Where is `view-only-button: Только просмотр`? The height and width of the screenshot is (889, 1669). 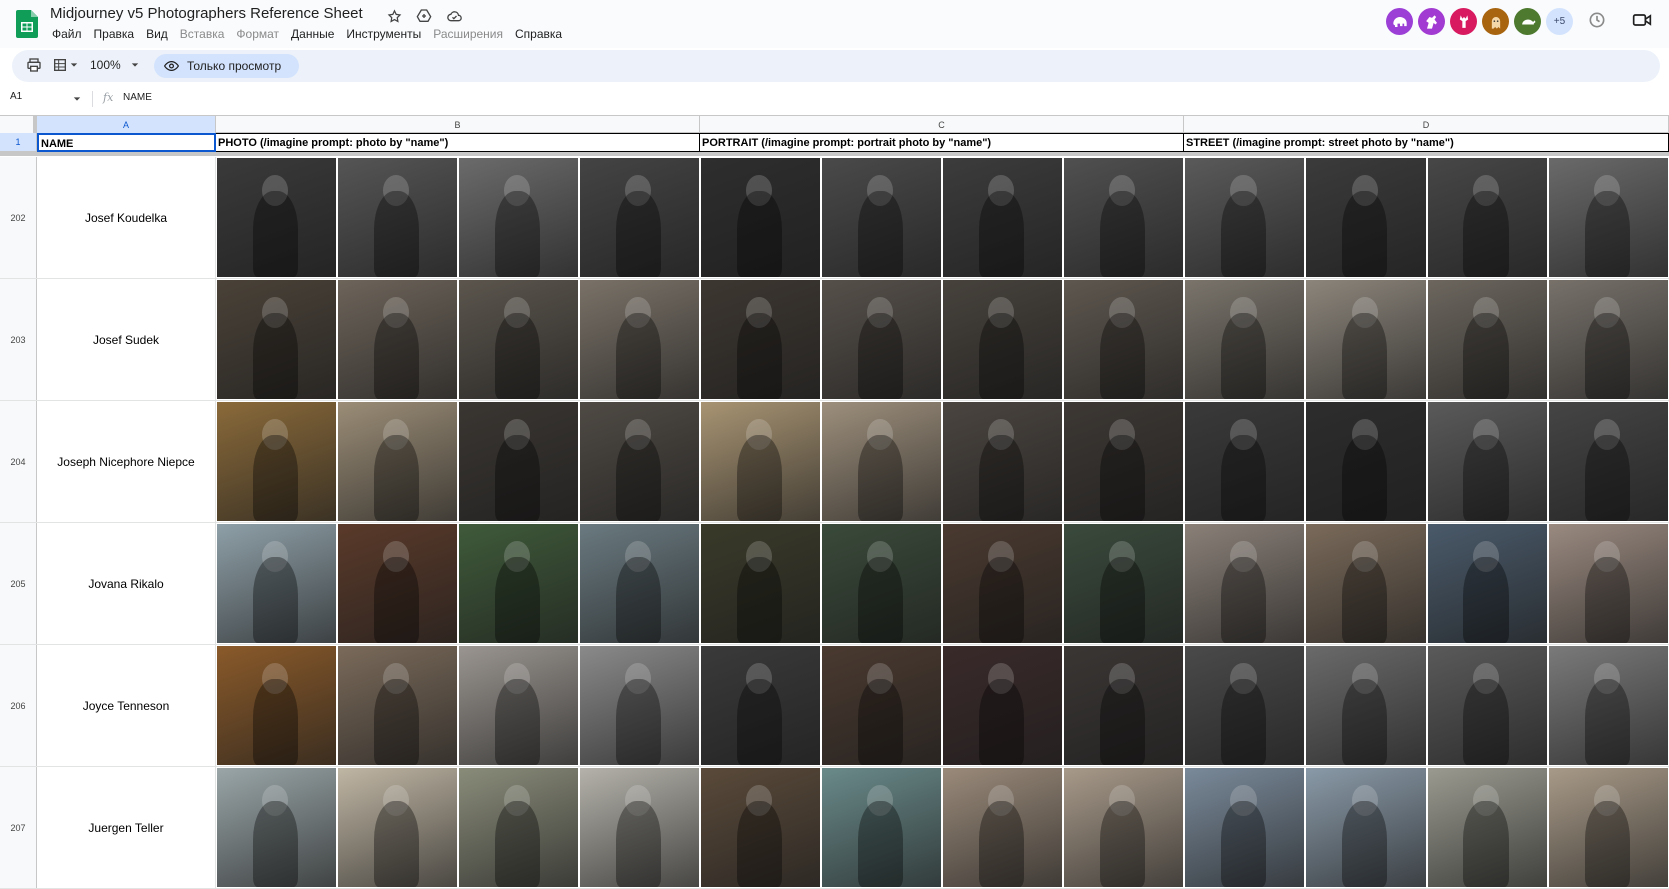
view-only-button: Только просмотр is located at coordinates (227, 66).